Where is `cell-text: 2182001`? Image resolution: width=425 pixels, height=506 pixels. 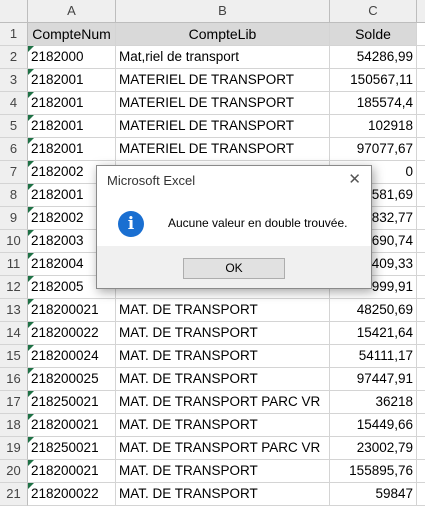 cell-text: 2182001 is located at coordinates (57, 79).